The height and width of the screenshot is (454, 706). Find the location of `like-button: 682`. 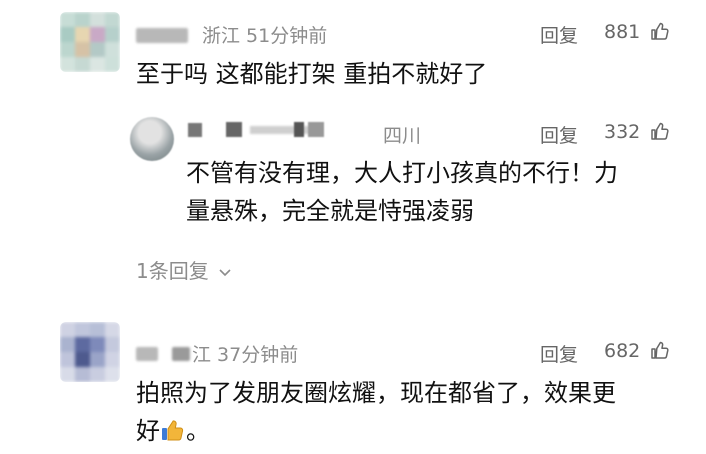

like-button: 682 is located at coordinates (637, 351).